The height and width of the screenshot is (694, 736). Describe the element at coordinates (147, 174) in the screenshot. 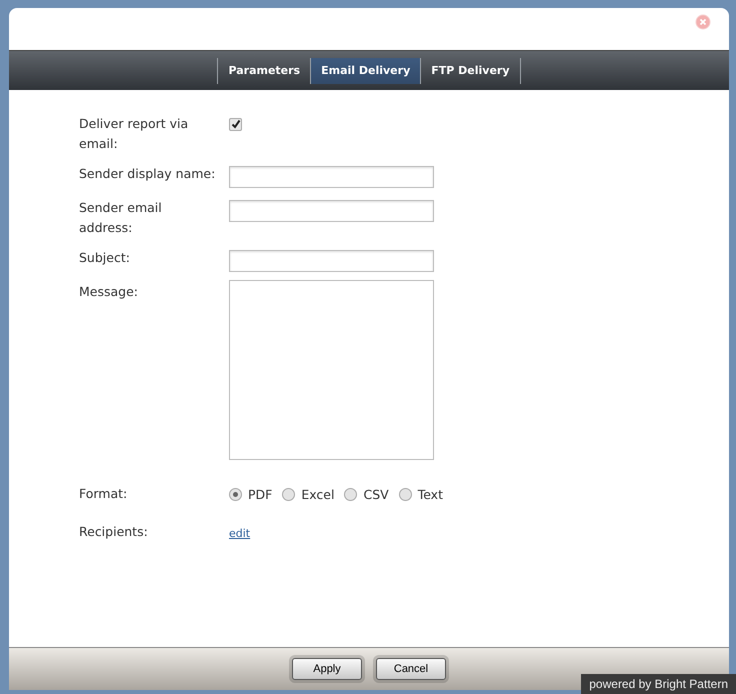

I see `field-label: Sender display name:` at that location.